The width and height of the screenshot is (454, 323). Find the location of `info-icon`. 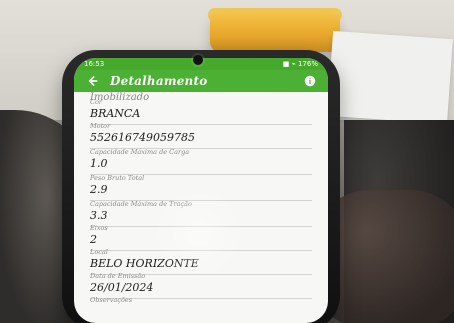

info-icon is located at coordinates (310, 81).